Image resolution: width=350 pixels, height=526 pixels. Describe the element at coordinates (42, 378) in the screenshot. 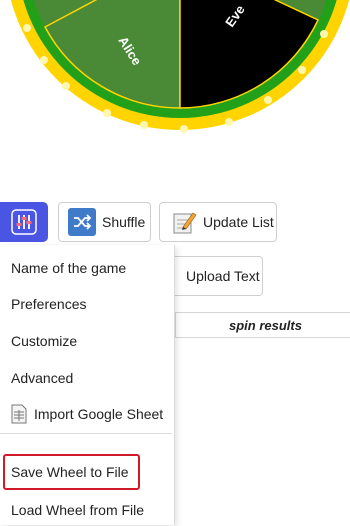

I see `menu-item-label: Advanced` at that location.